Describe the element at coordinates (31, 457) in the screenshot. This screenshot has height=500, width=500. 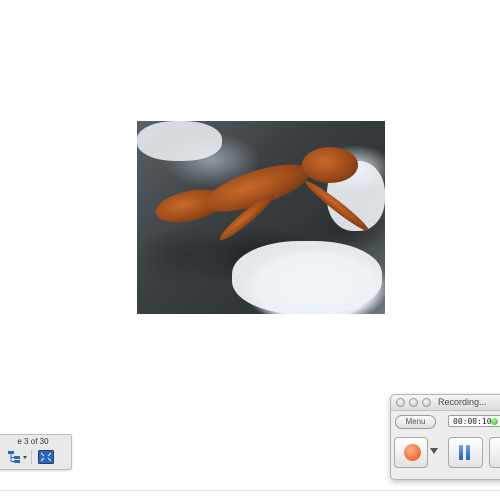
I see `toolbar-divider` at that location.